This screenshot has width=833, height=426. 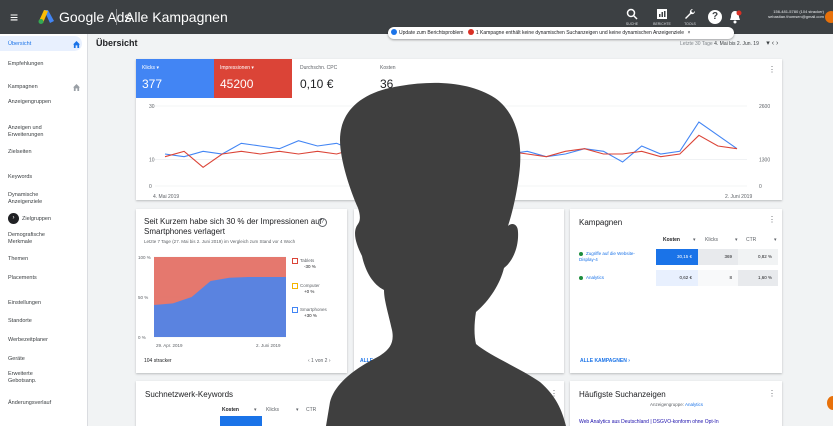 What do you see at coordinates (677, 257) in the screenshot?
I see `cost-cell: 30,15 €` at bounding box center [677, 257].